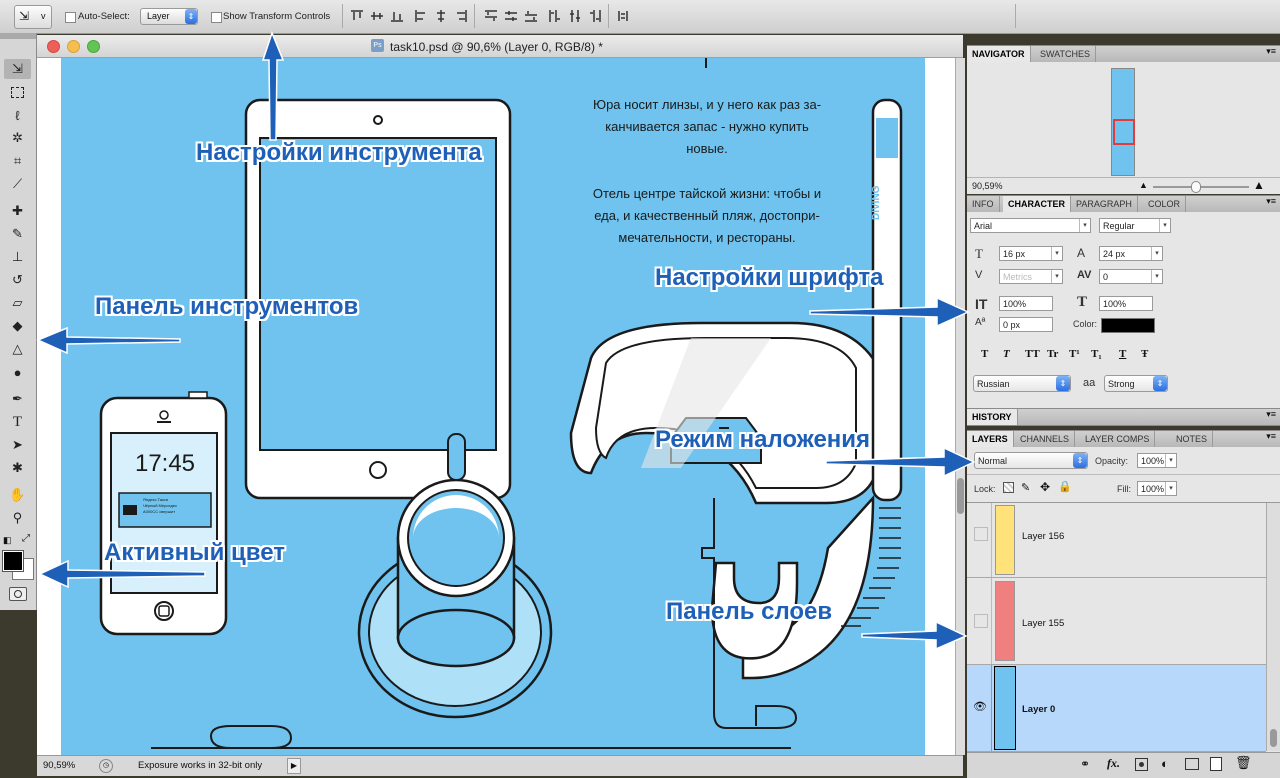 Image resolution: width=1280 pixels, height=778 pixels. I want to click on annotation-blend-mode: Режим наложения, so click(763, 439).